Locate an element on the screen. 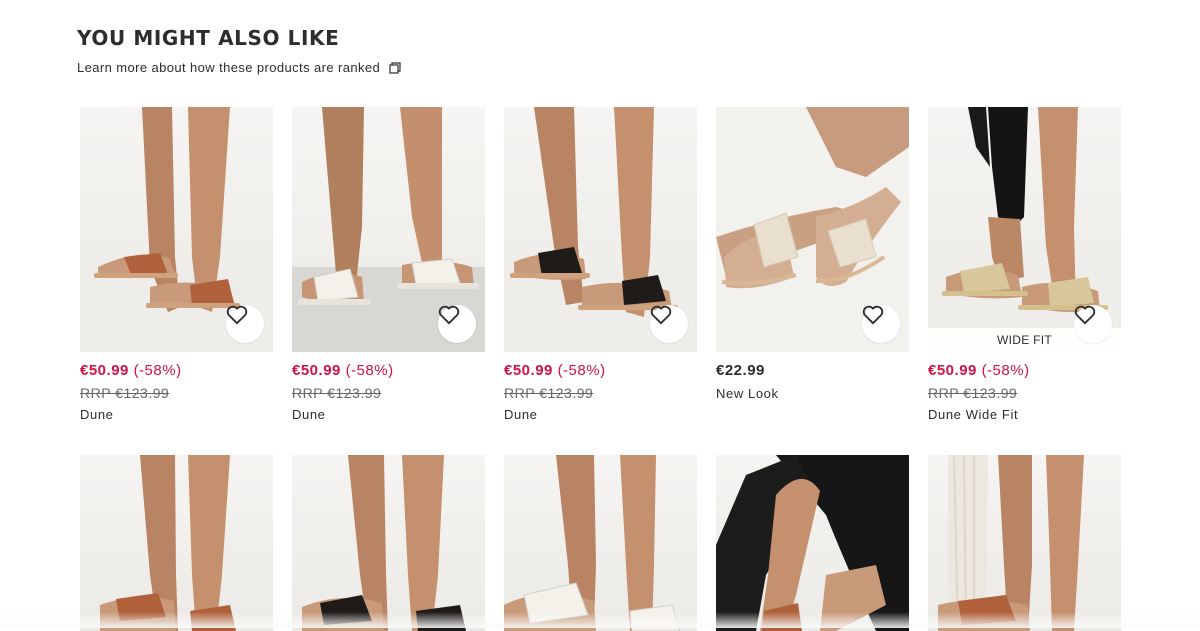 The image size is (1200, 631). brand-name: New Look is located at coordinates (812, 393).